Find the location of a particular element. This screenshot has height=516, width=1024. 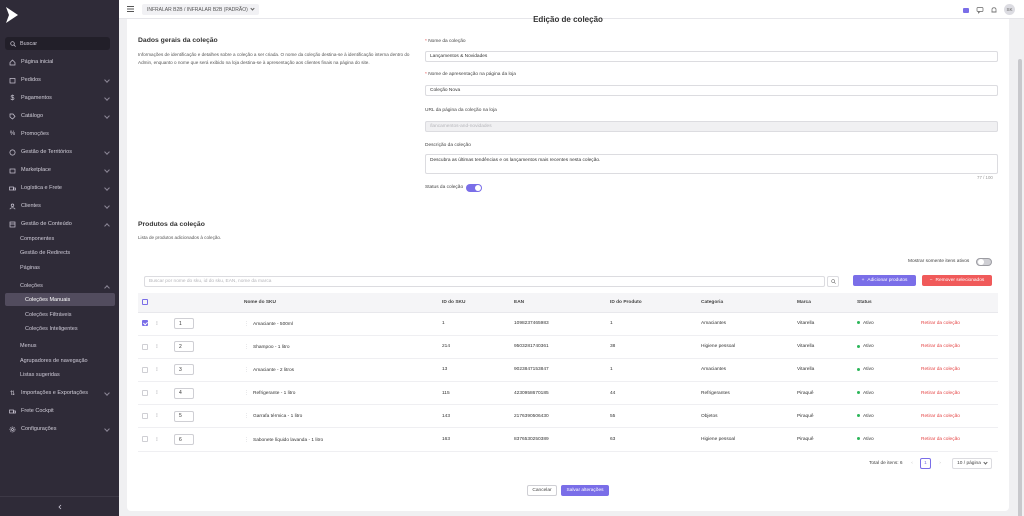

sidebar-item-marketplace: Marketplace is located at coordinates (59, 170).